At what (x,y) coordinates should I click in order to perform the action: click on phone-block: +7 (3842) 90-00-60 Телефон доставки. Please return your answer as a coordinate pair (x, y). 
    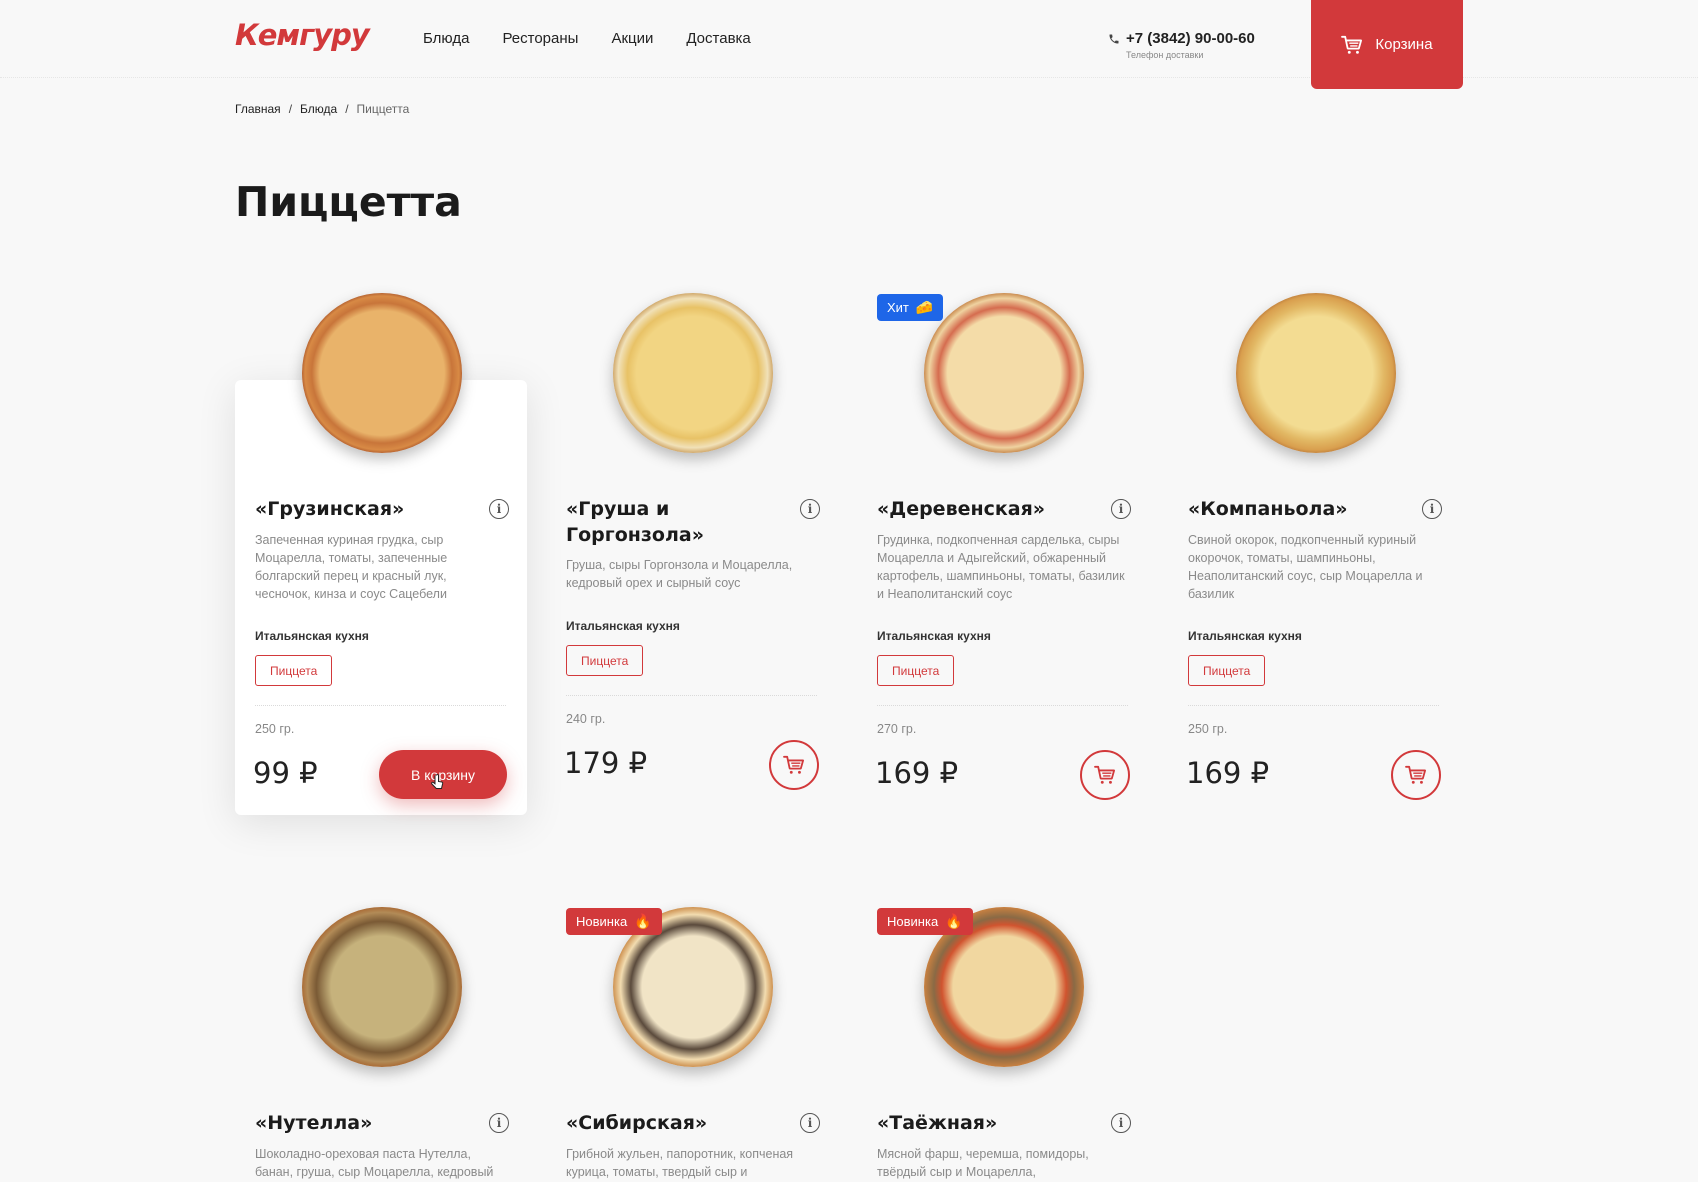
    Looking at the image, I should click on (1181, 45).